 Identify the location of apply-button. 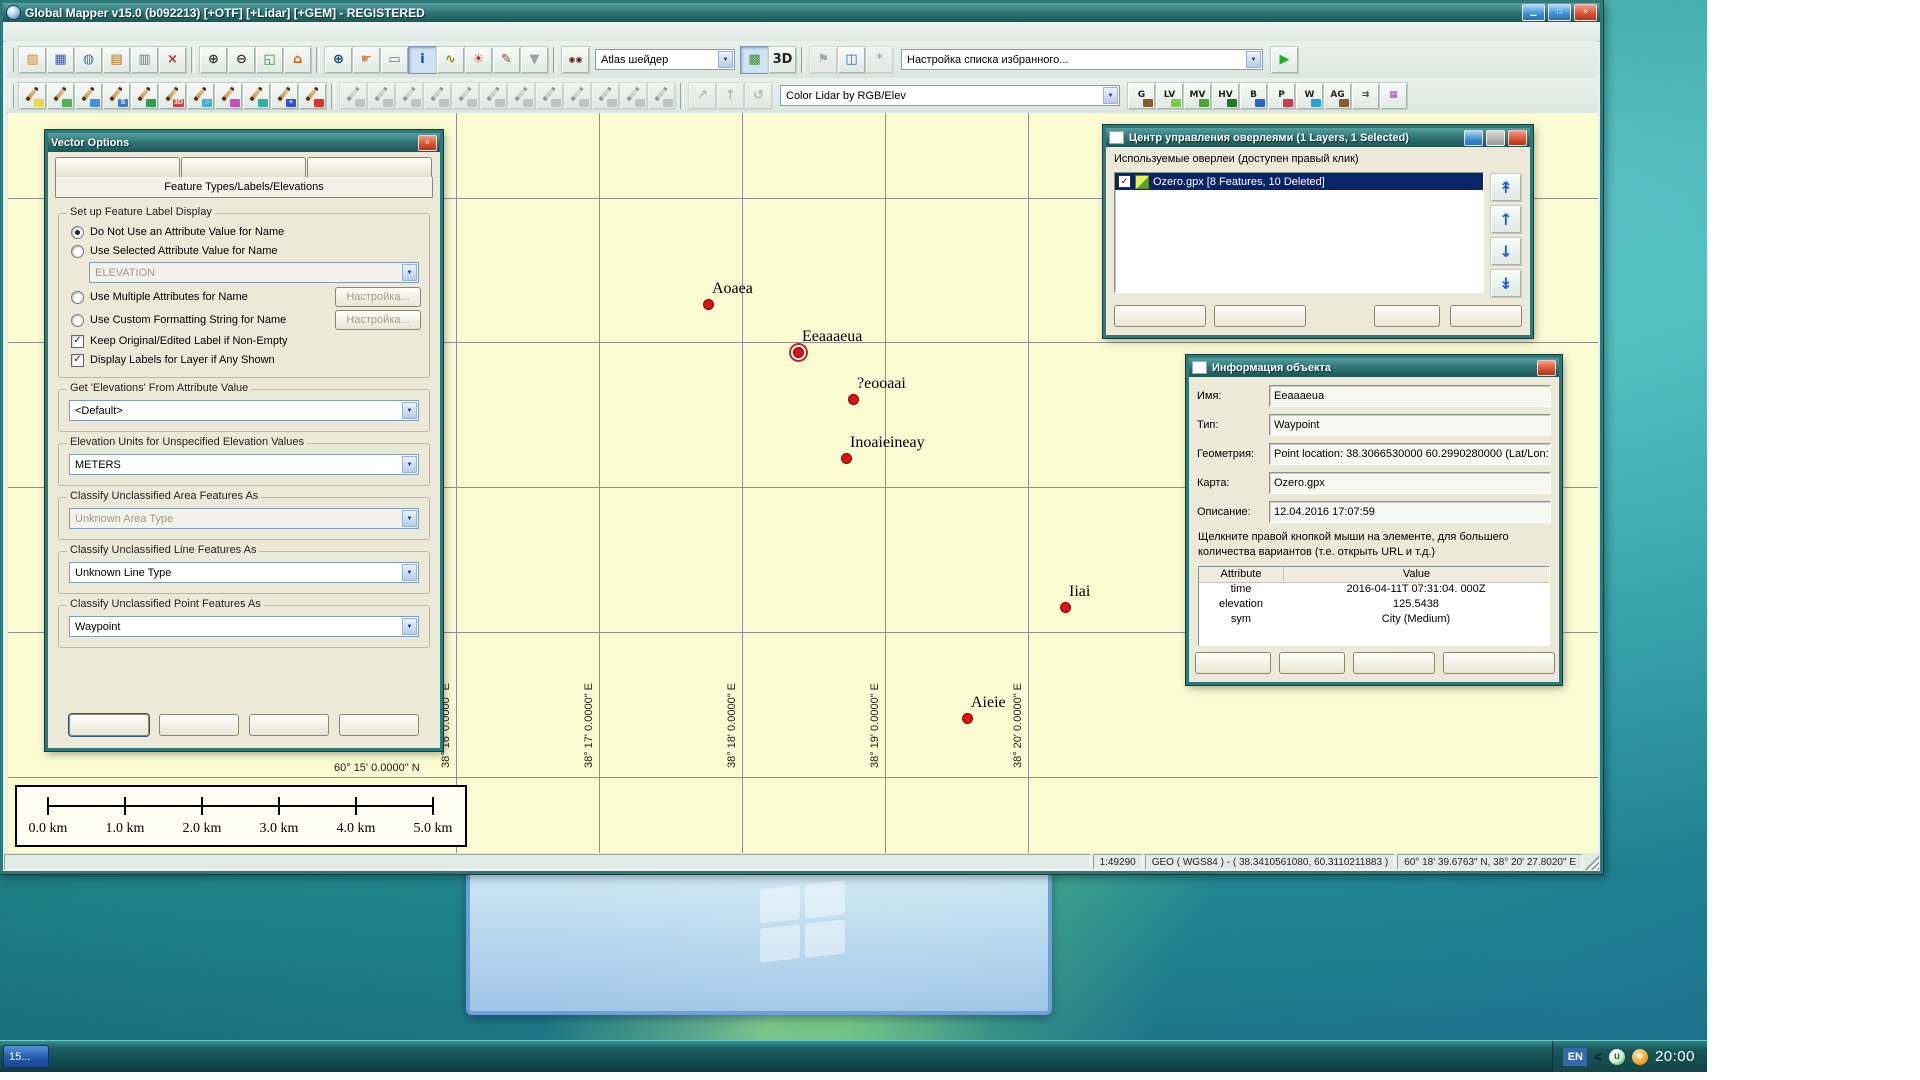
(289, 725).